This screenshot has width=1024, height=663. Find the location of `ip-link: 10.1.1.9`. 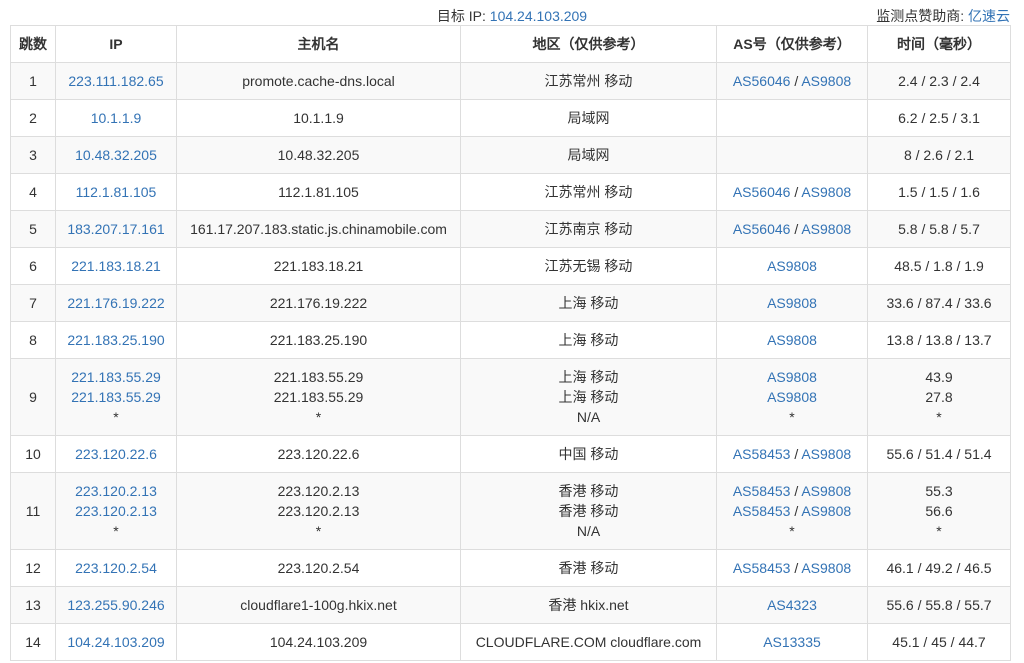

ip-link: 10.1.1.9 is located at coordinates (116, 118).